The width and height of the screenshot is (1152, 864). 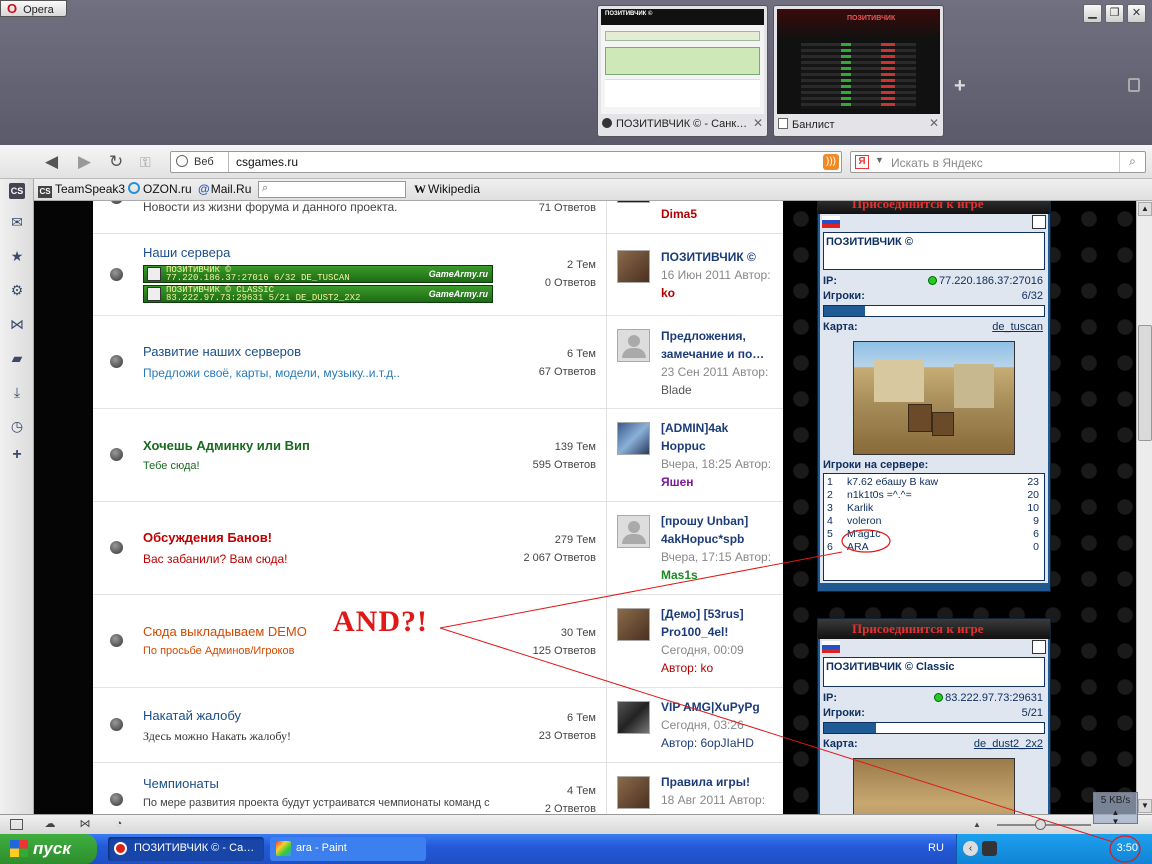 I want to click on restore-button: ❐, so click(x=1114, y=13).